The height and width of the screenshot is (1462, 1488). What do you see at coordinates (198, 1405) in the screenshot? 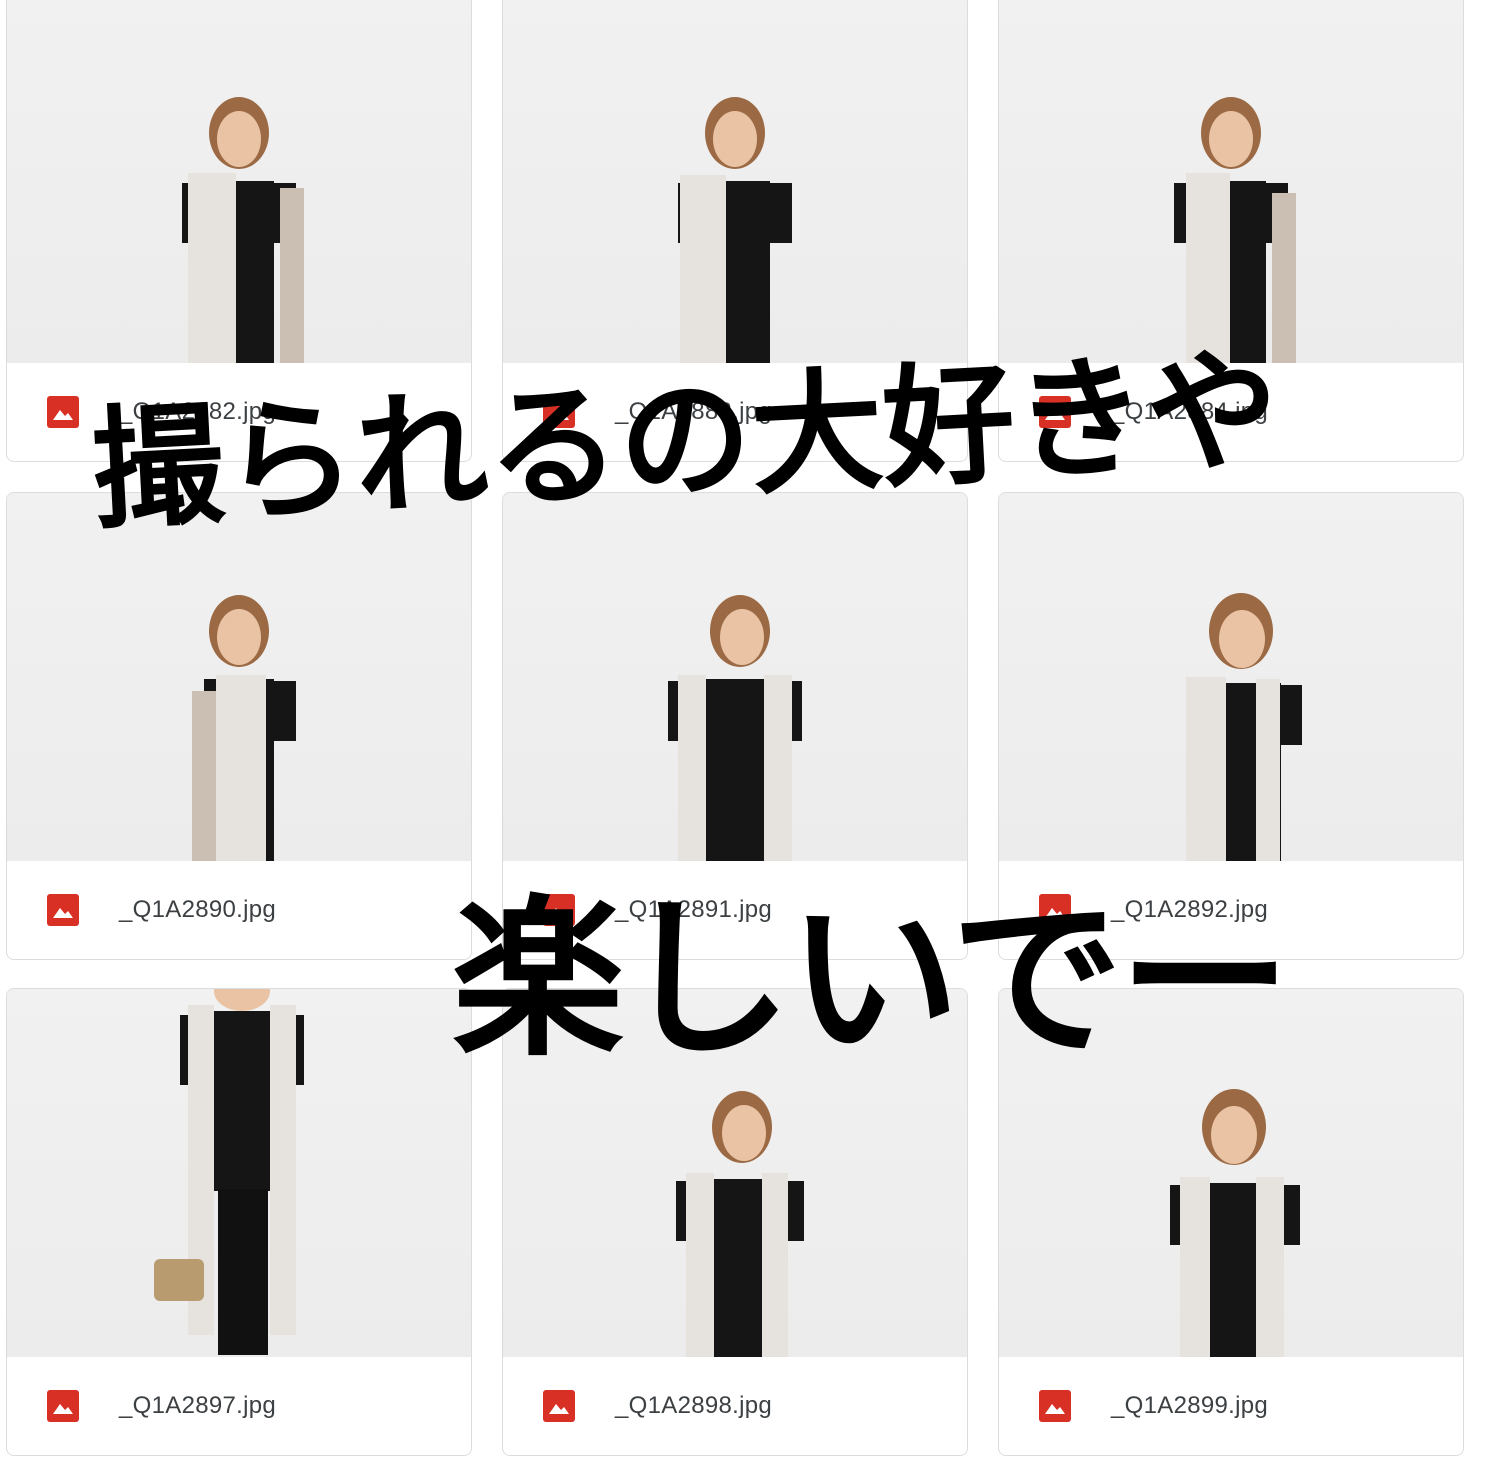
I see `file-name: _Q1A2897.jpg` at bounding box center [198, 1405].